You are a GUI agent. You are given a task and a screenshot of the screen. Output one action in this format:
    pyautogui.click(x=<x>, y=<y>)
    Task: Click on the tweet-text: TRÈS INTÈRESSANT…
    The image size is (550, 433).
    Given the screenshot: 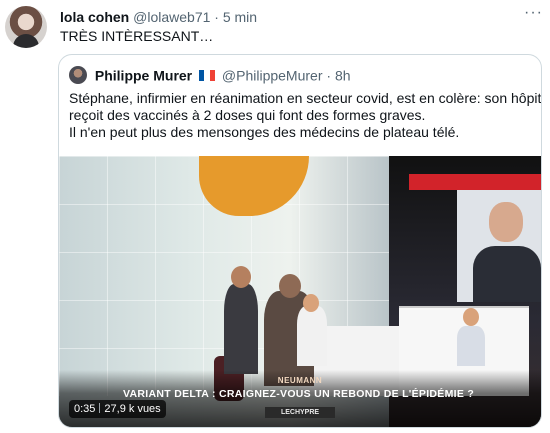 What is the action you would take?
    pyautogui.click(x=137, y=36)
    